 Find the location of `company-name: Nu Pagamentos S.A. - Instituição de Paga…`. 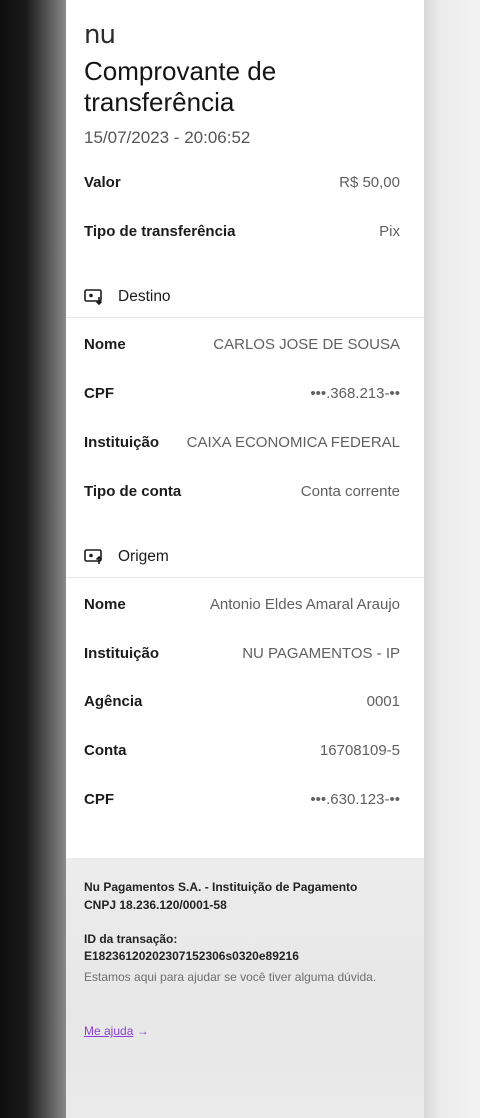

company-name: Nu Pagamentos S.A. - Instituição de Paga… is located at coordinates (221, 887).